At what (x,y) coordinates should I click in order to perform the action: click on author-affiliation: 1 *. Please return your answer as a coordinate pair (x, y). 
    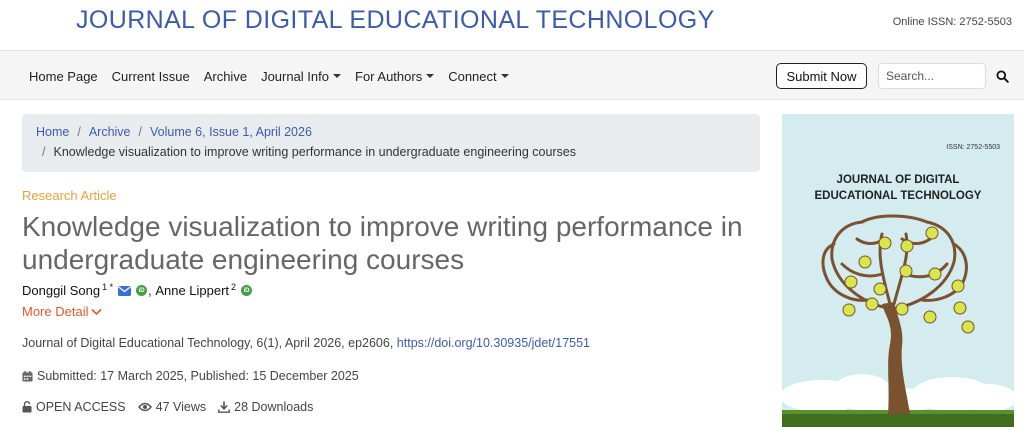
    Looking at the image, I should click on (108, 286).